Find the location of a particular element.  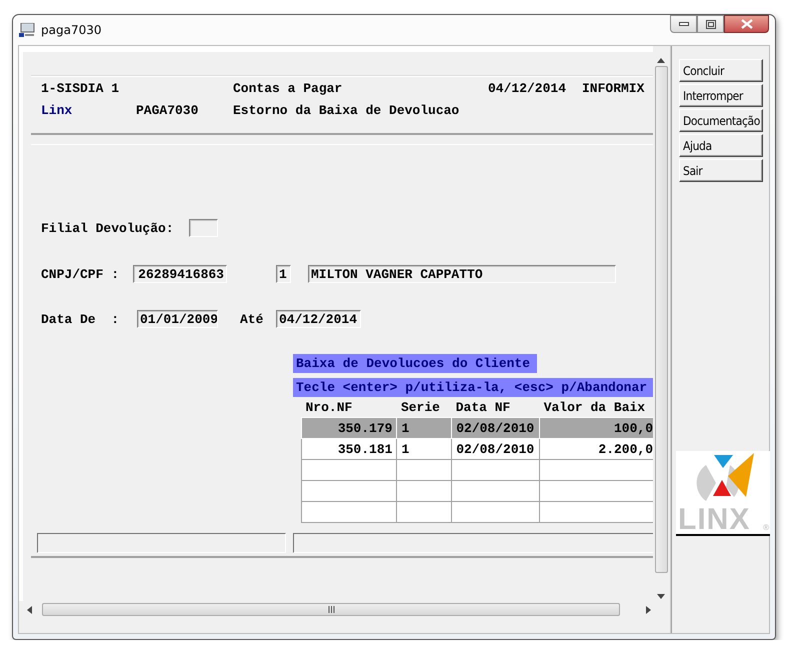

field-label: CNPJ/CPF : is located at coordinates (80, 274).